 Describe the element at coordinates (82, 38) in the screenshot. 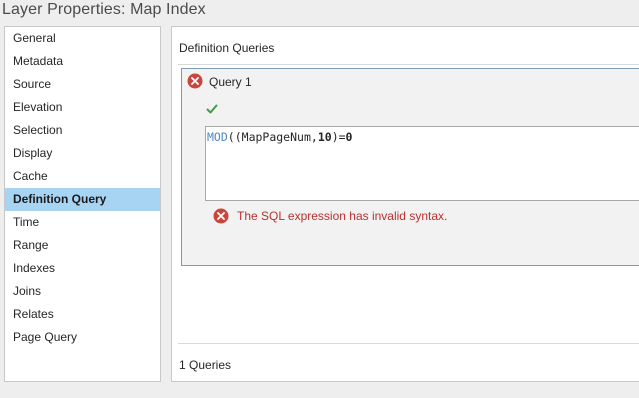

I see `sidebar-item-general: General` at that location.